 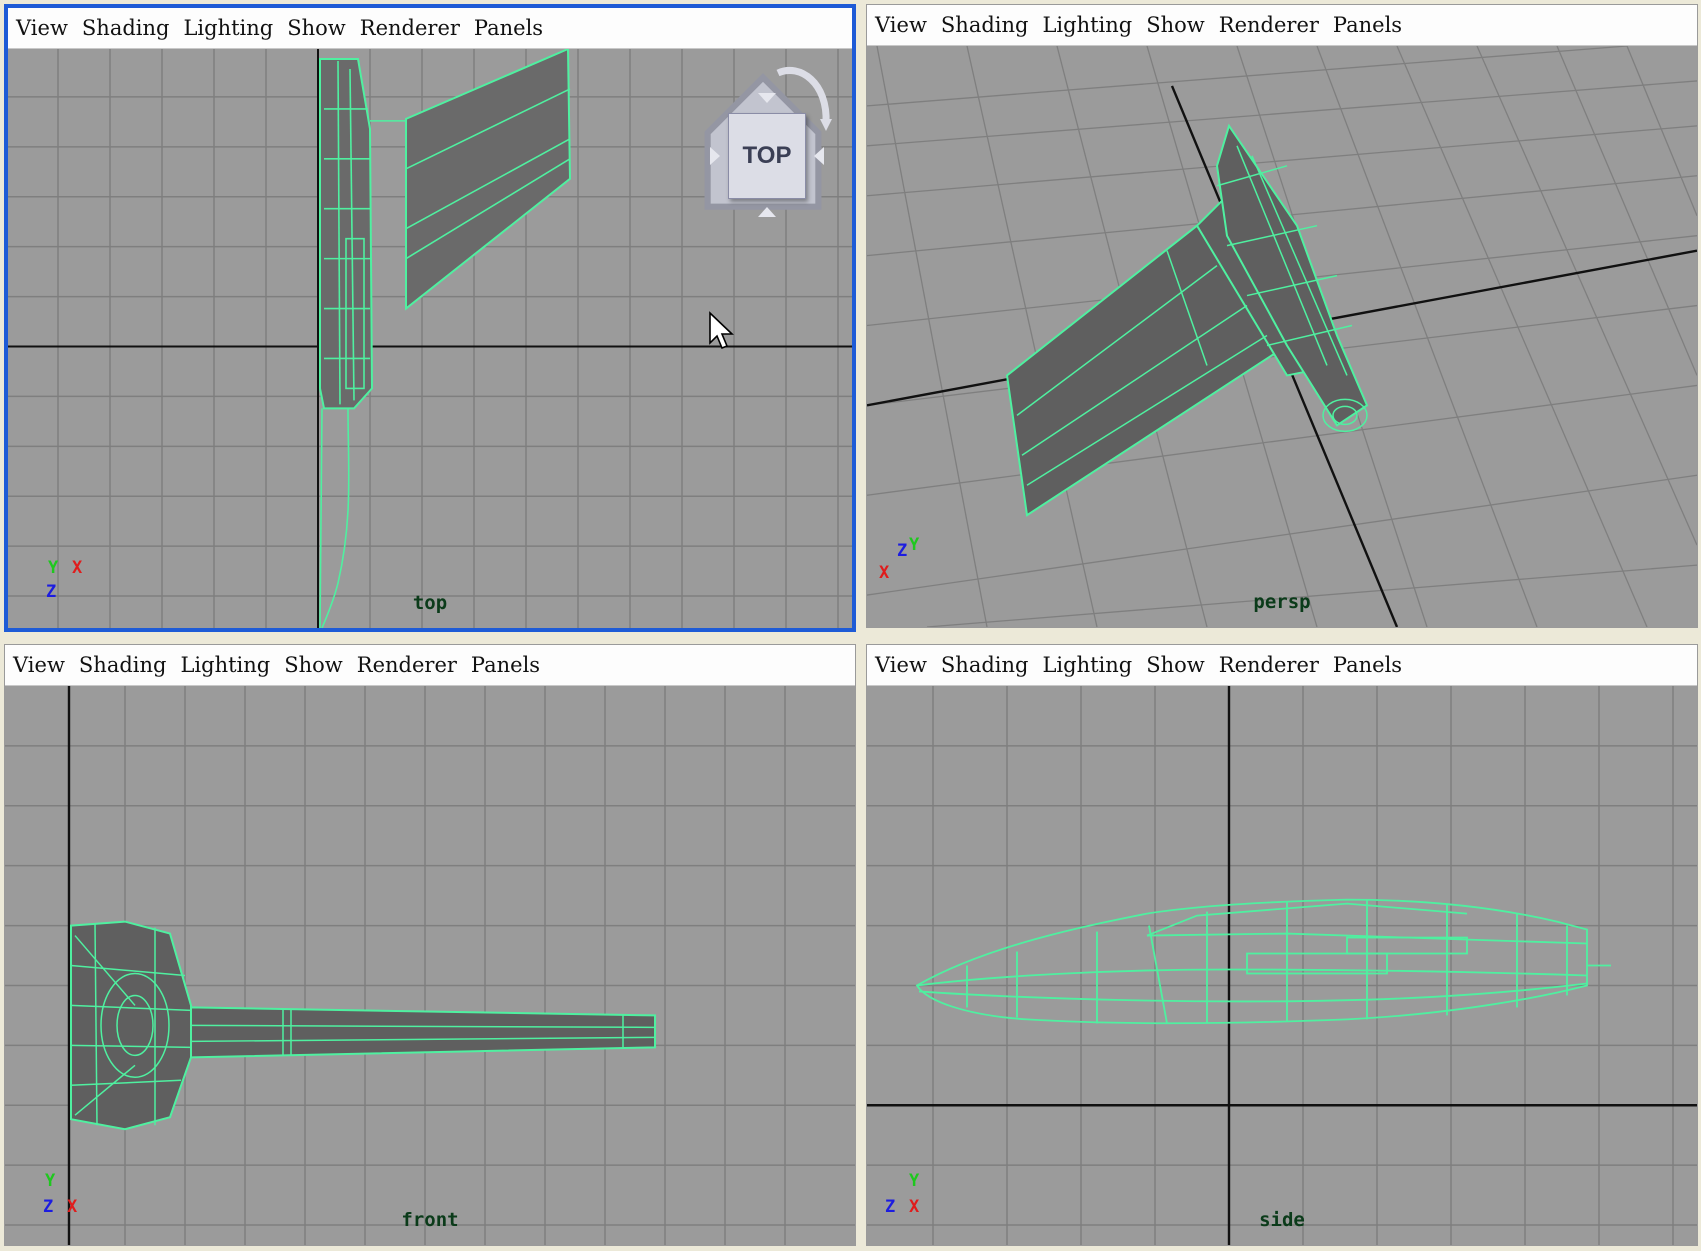 What do you see at coordinates (1282, 1220) in the screenshot?
I see `camera-label: side` at bounding box center [1282, 1220].